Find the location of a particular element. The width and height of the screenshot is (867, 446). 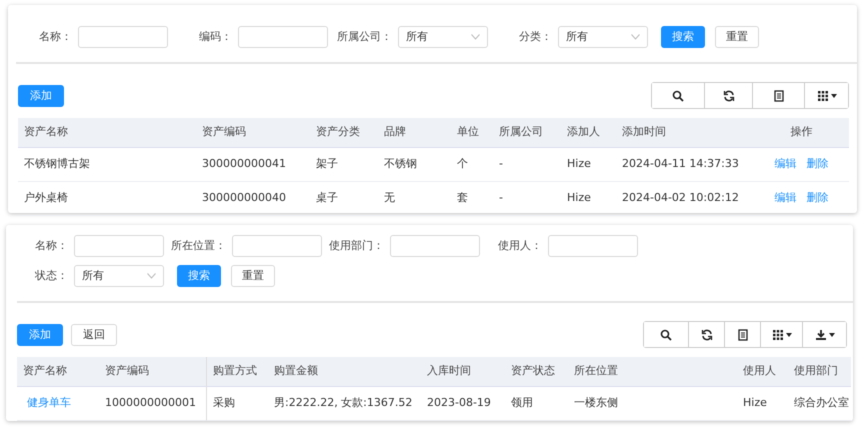

column-header: 添加人 is located at coordinates (588, 133).